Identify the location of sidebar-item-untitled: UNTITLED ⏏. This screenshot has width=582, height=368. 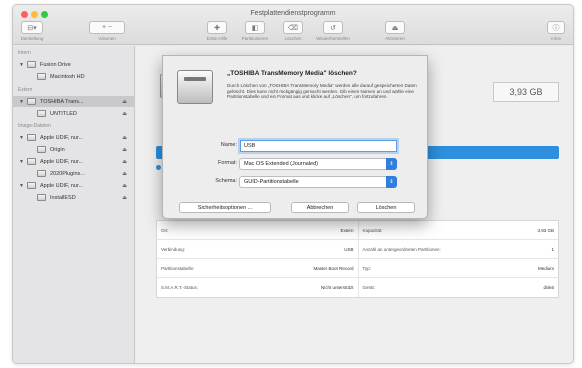
(74, 113).